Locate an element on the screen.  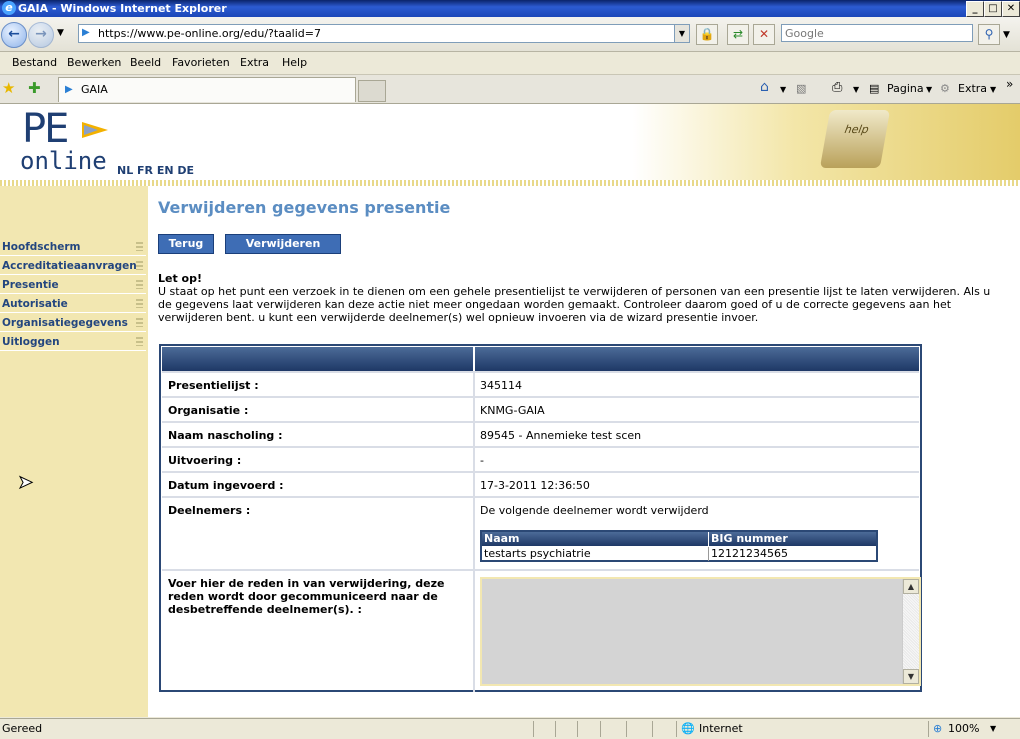
tab-favicon-icon: ▶ is located at coordinates (69, 89).